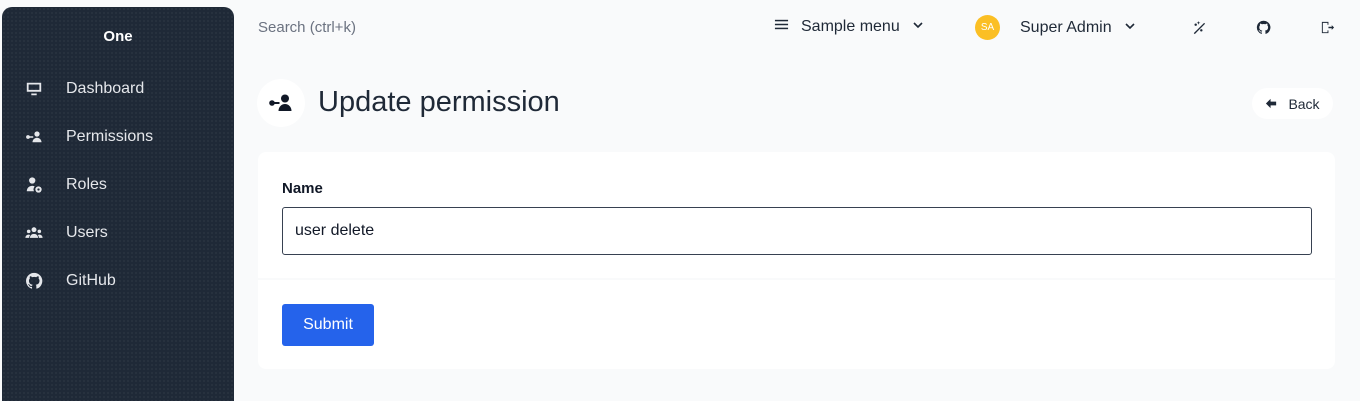 Image resolution: width=1360 pixels, height=401 pixels. What do you see at coordinates (328, 325) in the screenshot?
I see `submit-button: Submit` at bounding box center [328, 325].